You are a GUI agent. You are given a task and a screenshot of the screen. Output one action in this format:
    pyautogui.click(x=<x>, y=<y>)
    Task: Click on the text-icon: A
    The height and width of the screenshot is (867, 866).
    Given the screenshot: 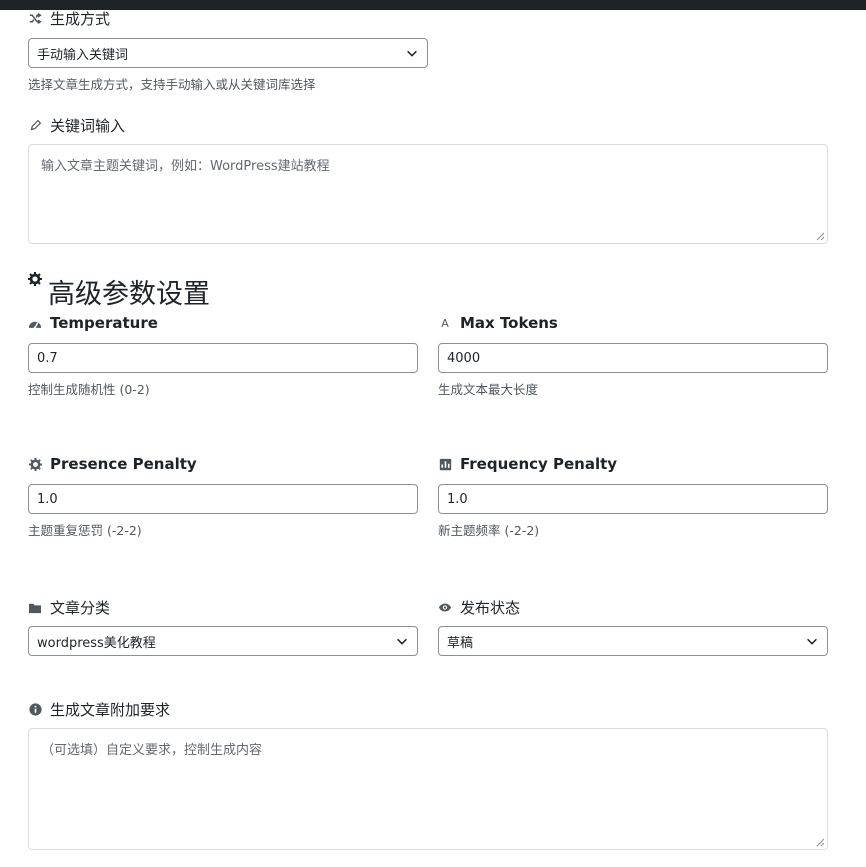 What is the action you would take?
    pyautogui.click(x=445, y=323)
    